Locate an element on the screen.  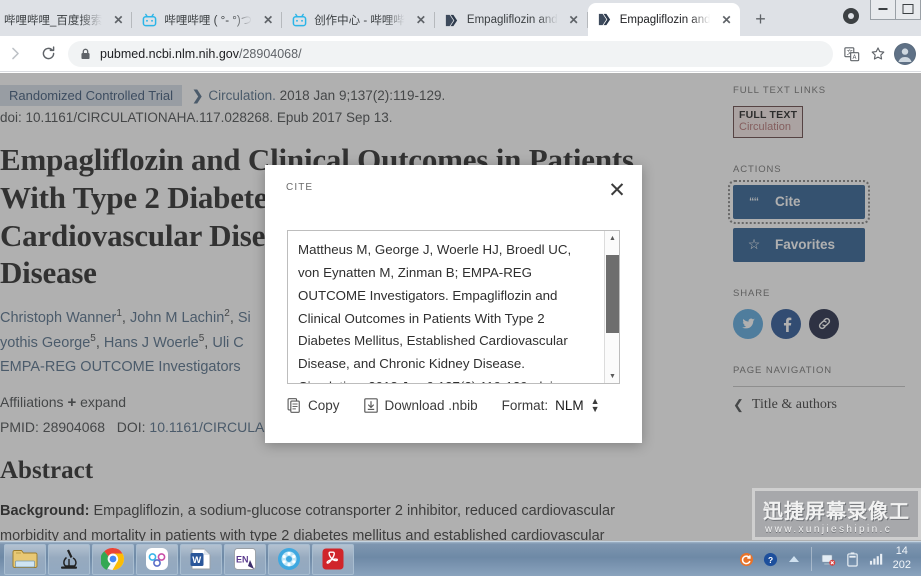
close-icon: ✕ is located at coordinates (617, 190).